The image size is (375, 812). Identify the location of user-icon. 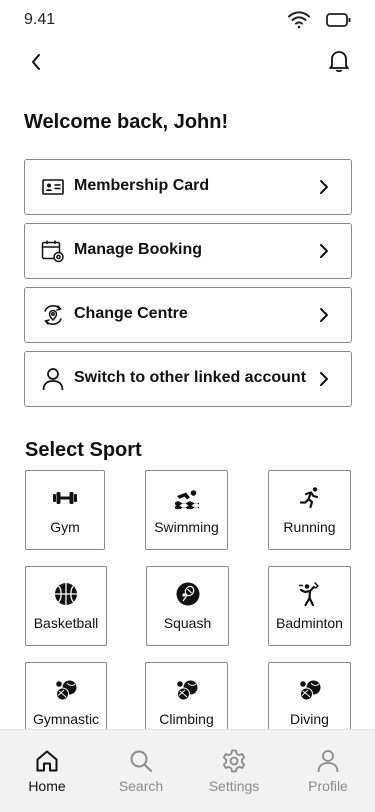
(53, 379).